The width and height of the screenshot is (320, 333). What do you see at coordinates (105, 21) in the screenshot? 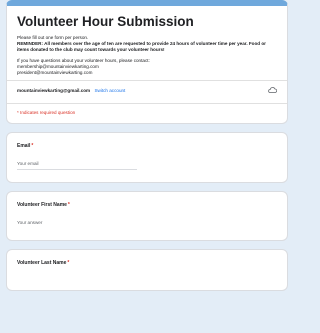
I see `form-title: Volunteer Hour Submission` at bounding box center [105, 21].